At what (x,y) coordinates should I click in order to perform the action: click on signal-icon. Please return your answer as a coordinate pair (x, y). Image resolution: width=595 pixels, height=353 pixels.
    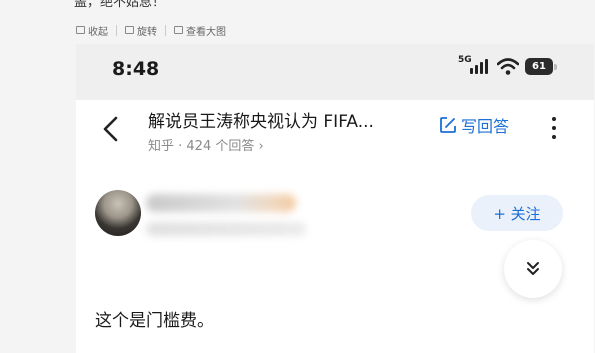
    Looking at the image, I should click on (480, 66).